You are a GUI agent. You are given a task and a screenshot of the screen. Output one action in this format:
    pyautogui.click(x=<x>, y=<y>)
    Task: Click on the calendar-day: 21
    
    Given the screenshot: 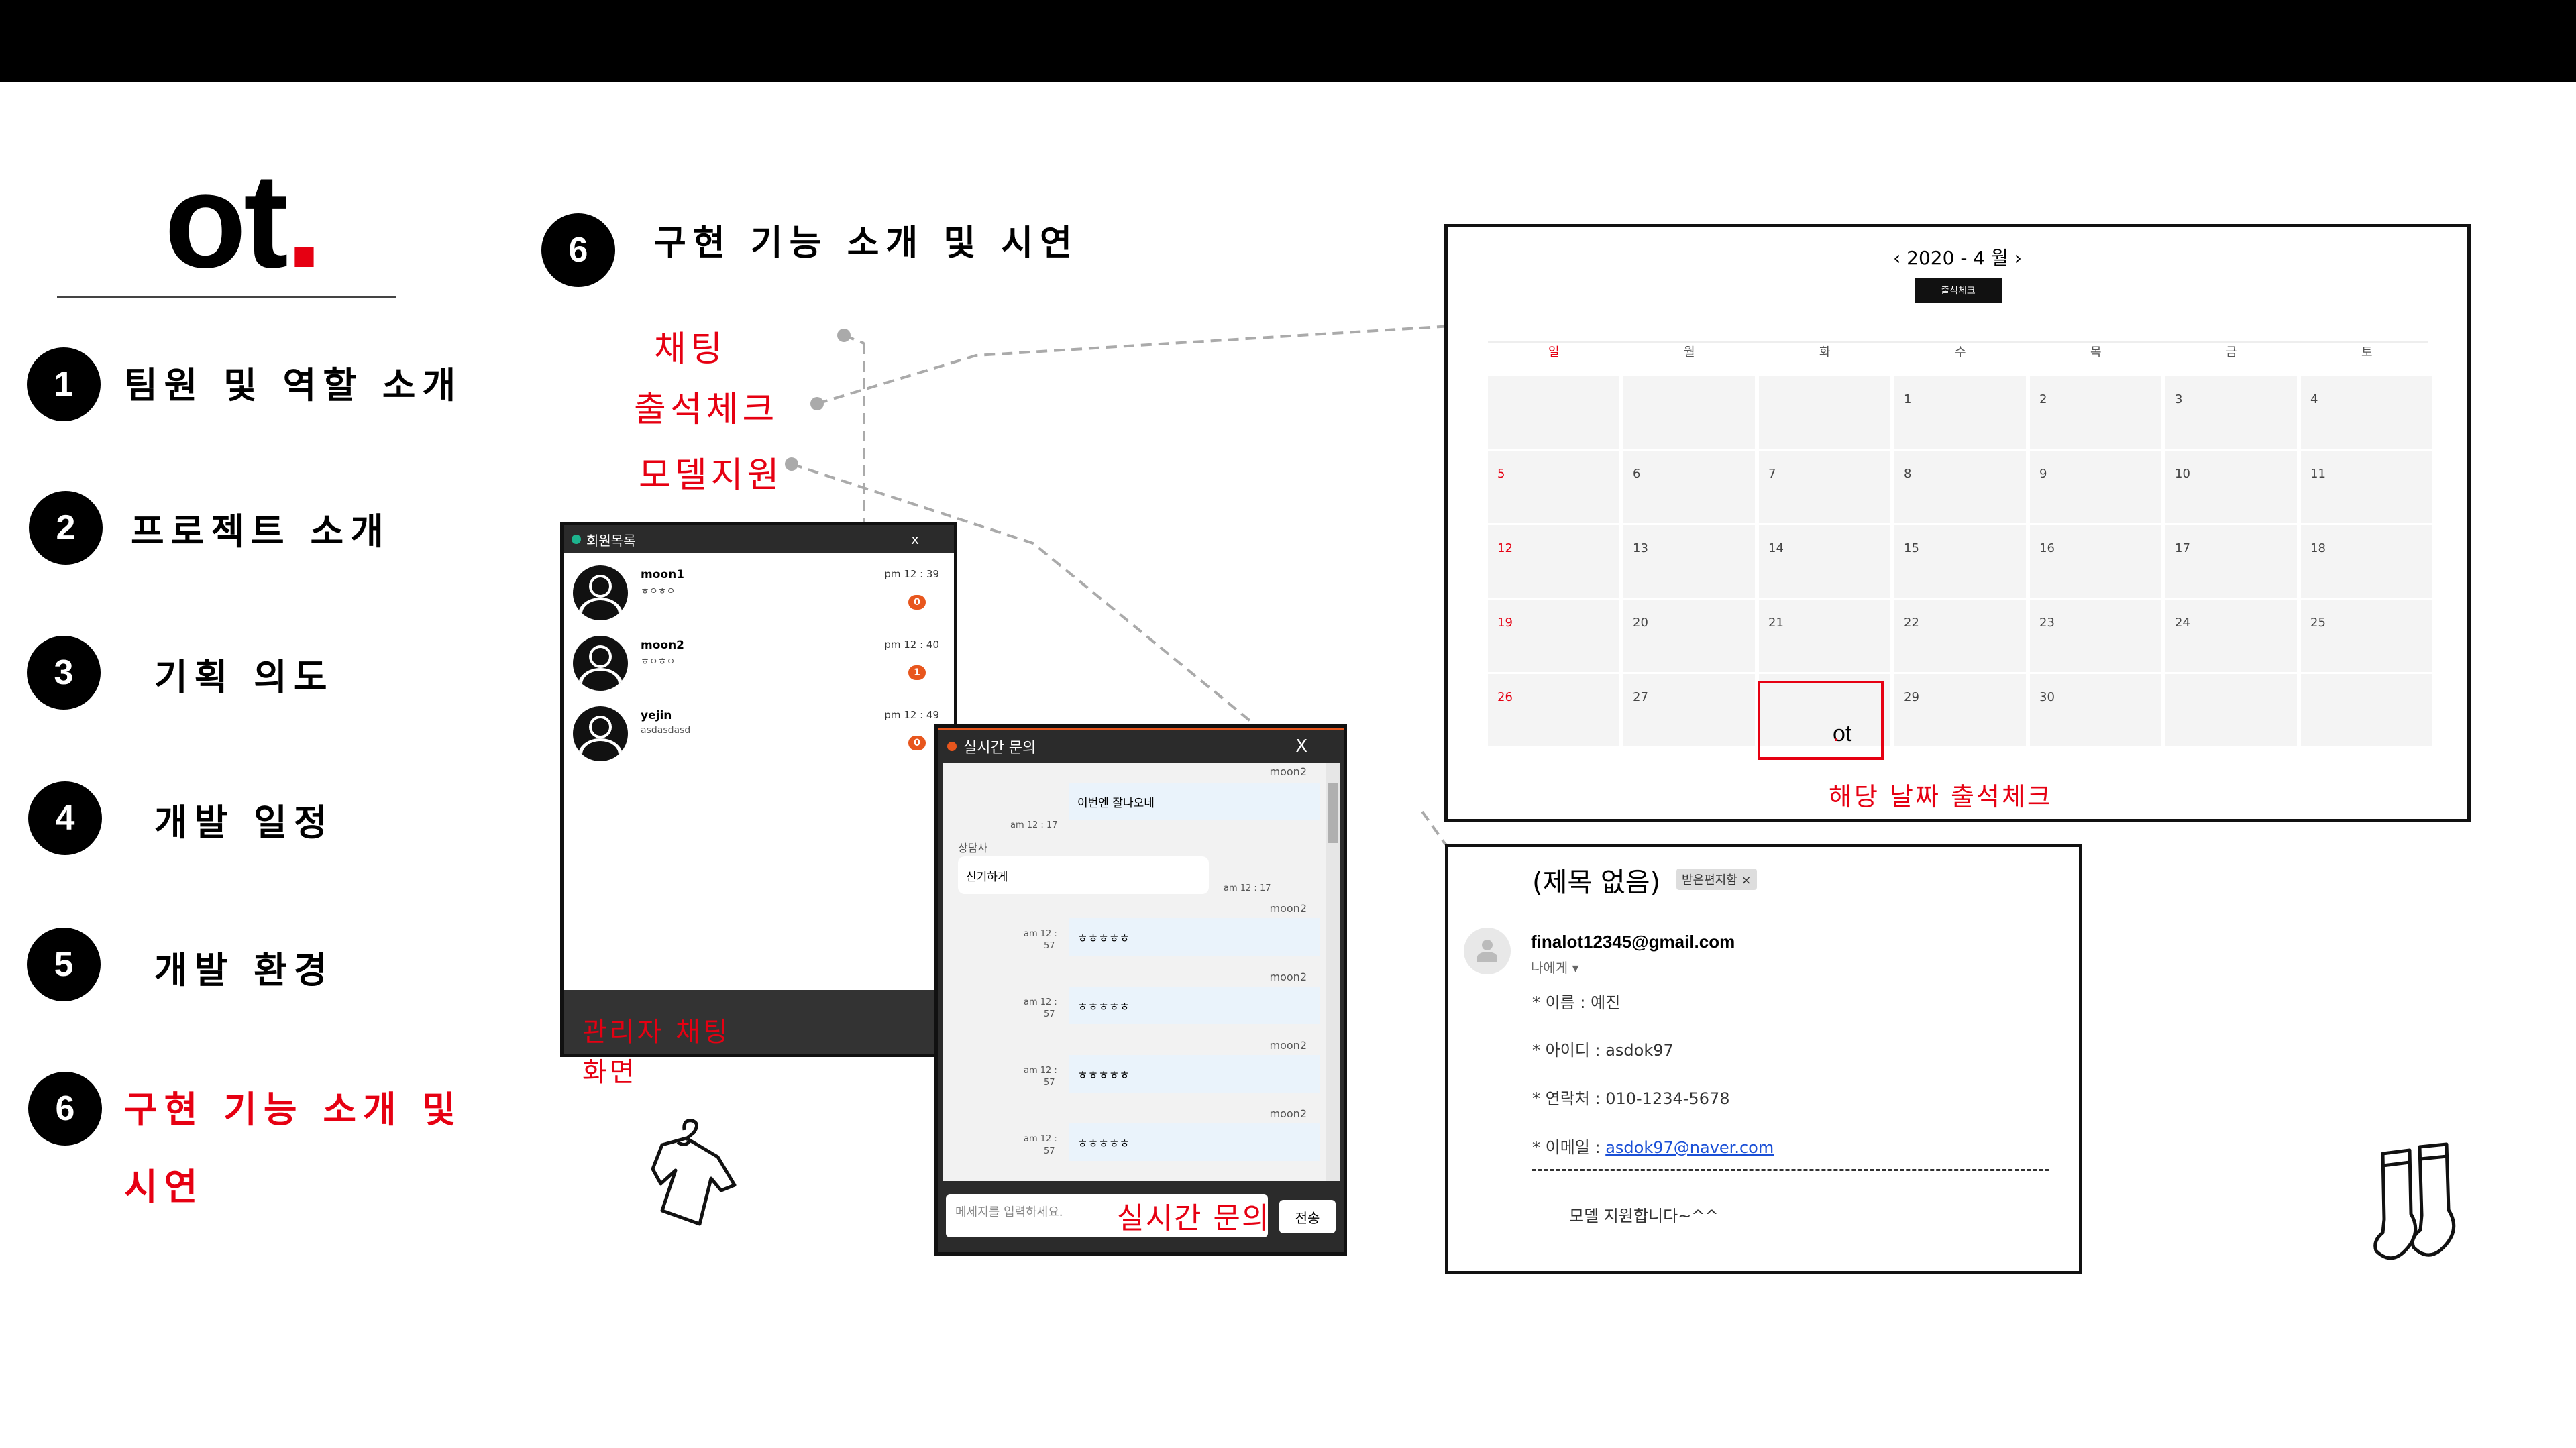 What is the action you would take?
    pyautogui.click(x=1824, y=636)
    